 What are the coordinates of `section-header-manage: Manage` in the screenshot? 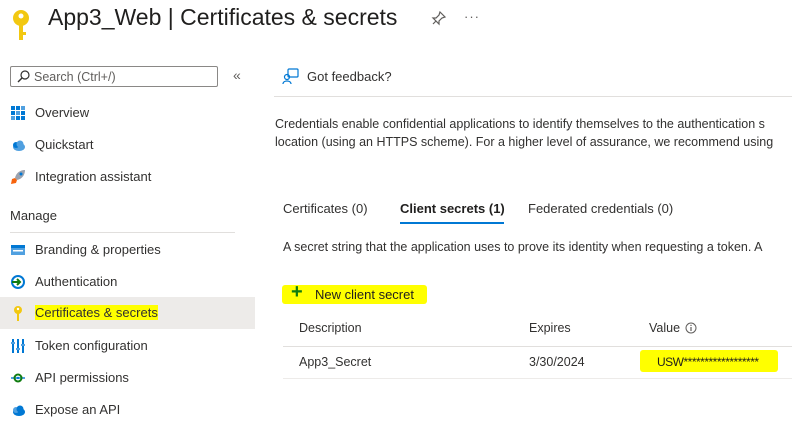 It's located at (33, 215).